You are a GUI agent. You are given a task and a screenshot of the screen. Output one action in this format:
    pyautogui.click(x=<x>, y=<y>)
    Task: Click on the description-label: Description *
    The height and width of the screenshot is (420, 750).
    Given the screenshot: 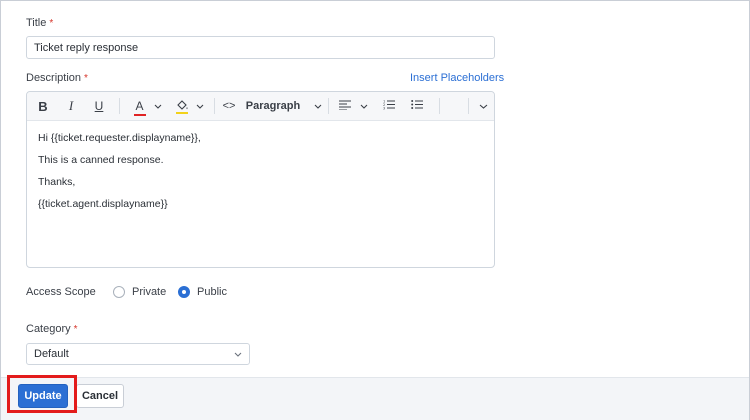 What is the action you would take?
    pyautogui.click(x=57, y=78)
    